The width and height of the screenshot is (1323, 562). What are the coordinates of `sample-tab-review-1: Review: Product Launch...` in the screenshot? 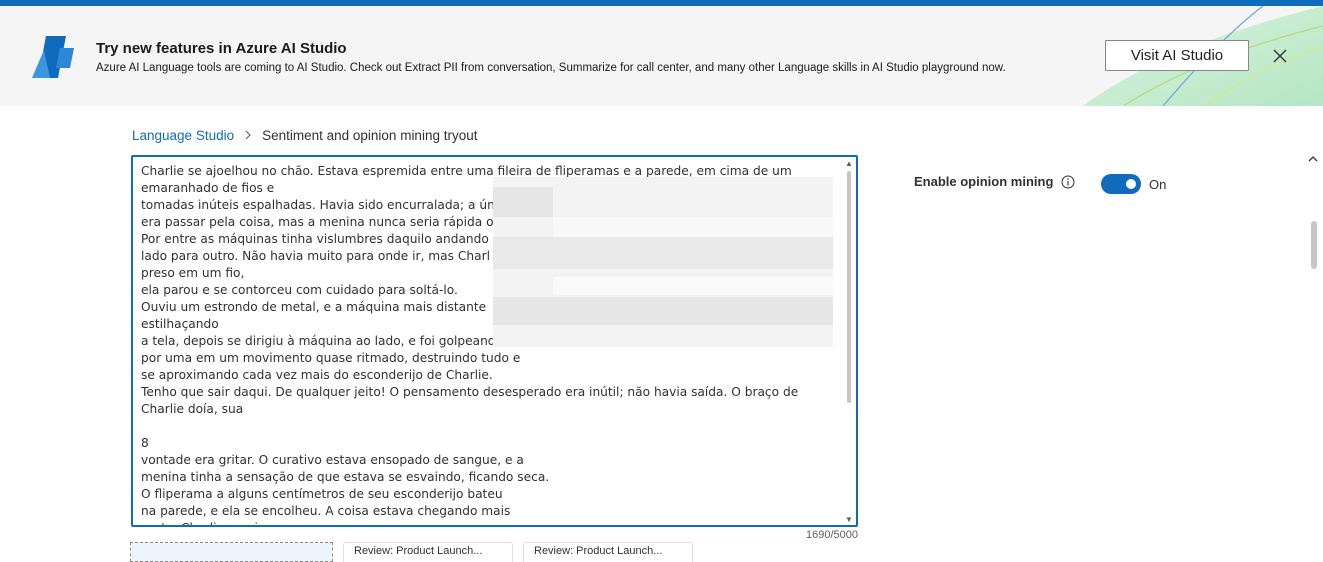 It's located at (428, 552).